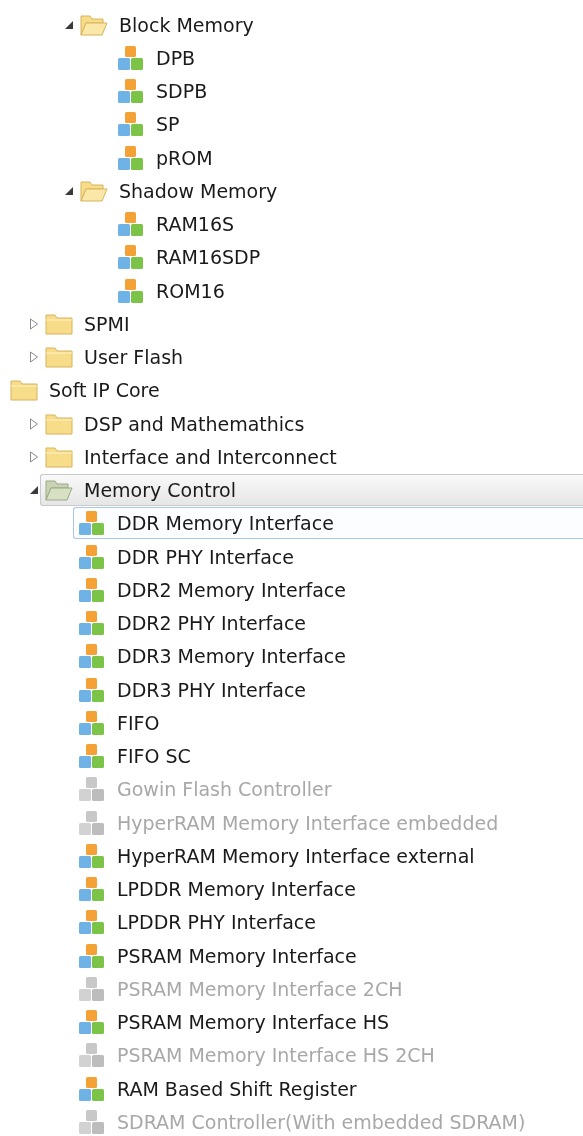  I want to click on tree-item: DDR2 Memory Interface, so click(328, 589).